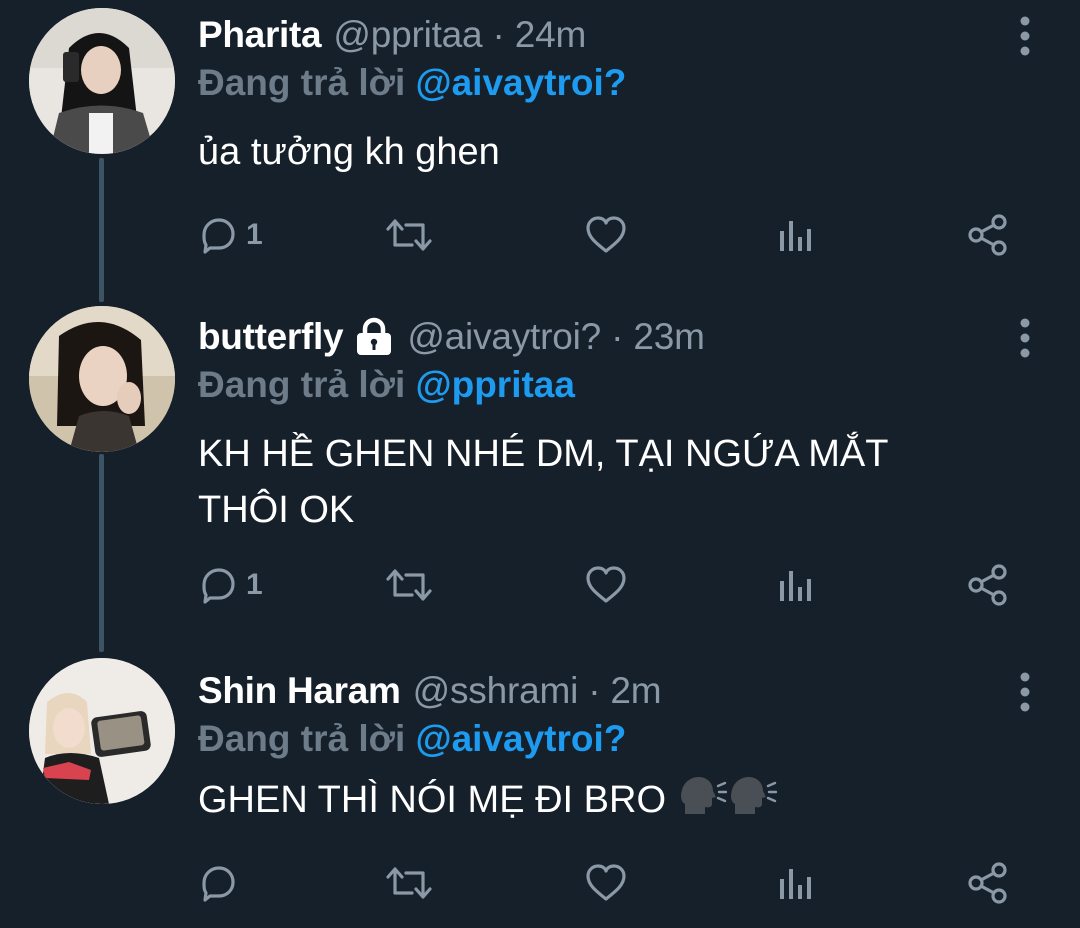 The height and width of the screenshot is (928, 1080). Describe the element at coordinates (495, 384) in the screenshot. I see `replying-to-handle: @ppritaa` at that location.